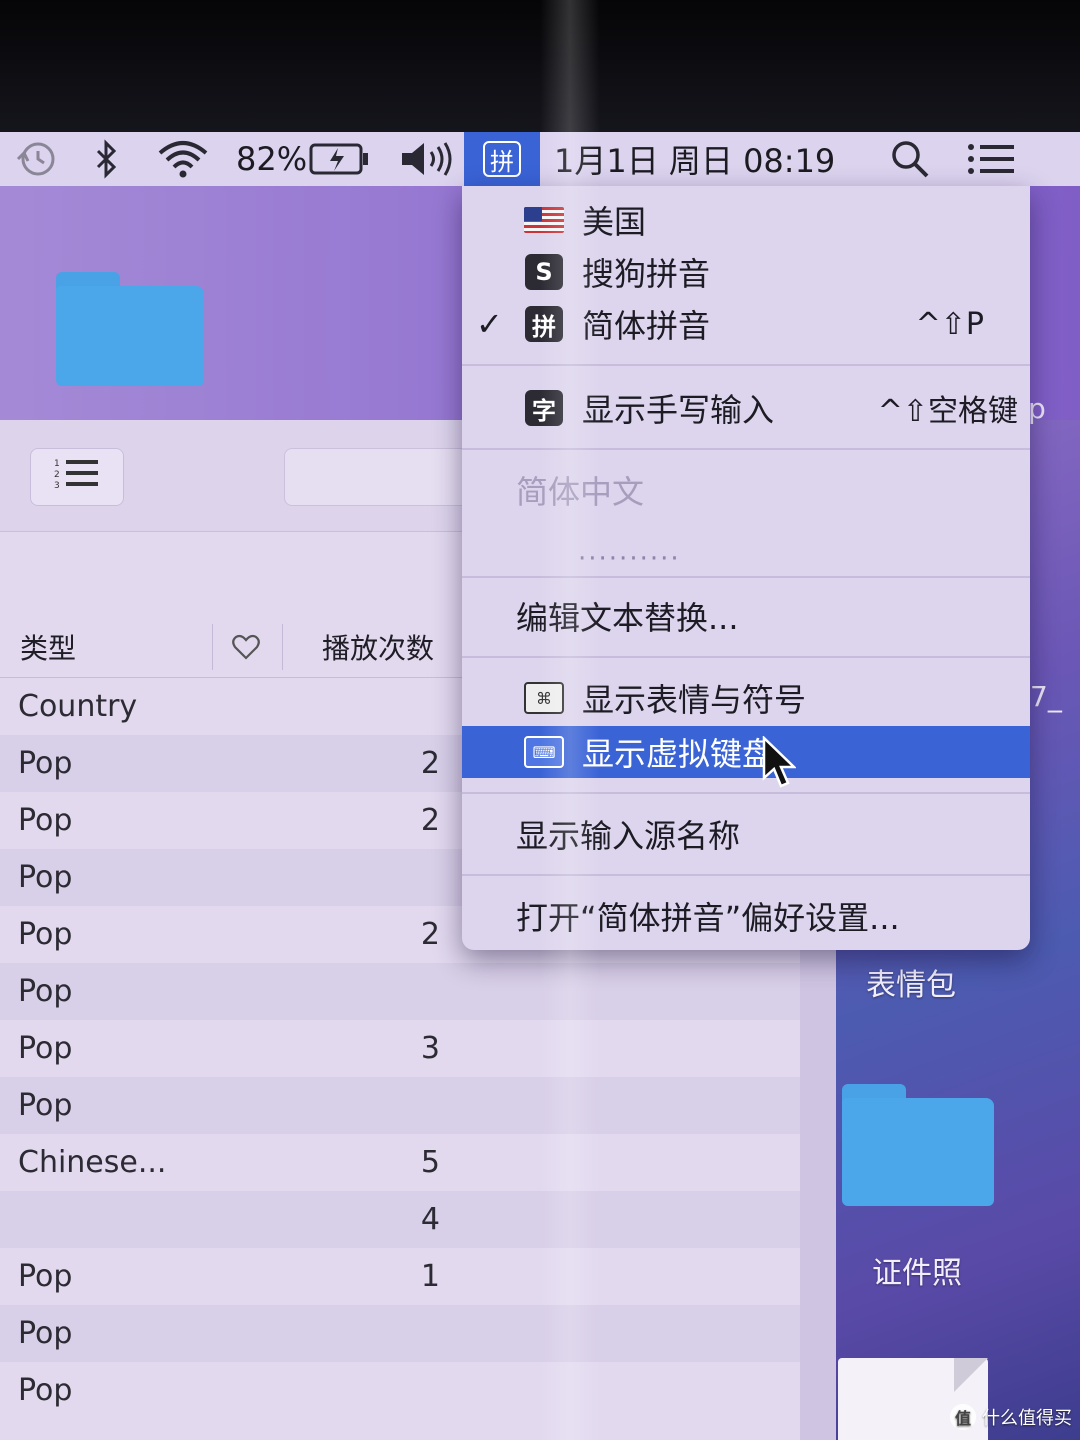  Describe the element at coordinates (107, 159) in the screenshot. I see `bluetooth-icon` at that location.